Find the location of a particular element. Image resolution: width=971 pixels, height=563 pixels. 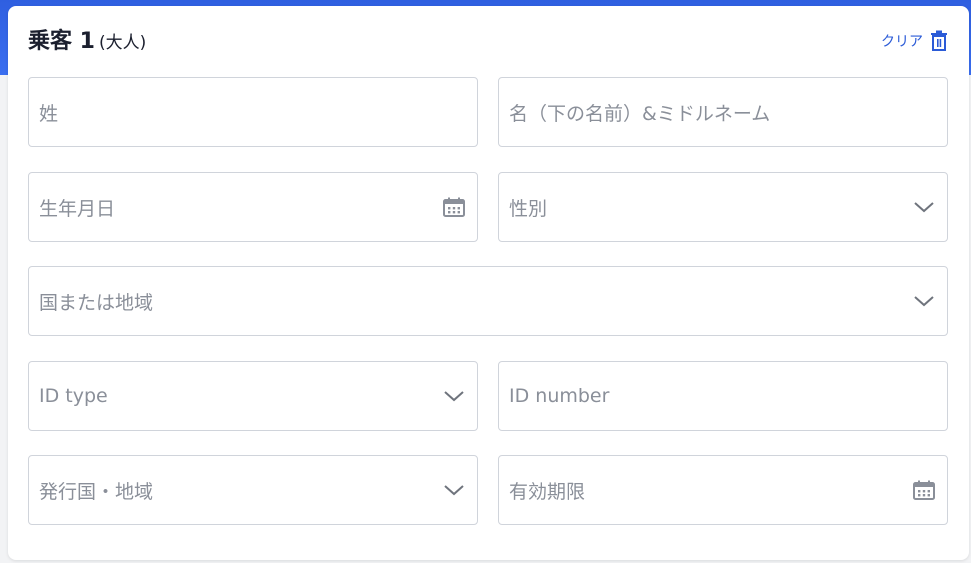

birth-date-field: 生年月日 is located at coordinates (253, 207).